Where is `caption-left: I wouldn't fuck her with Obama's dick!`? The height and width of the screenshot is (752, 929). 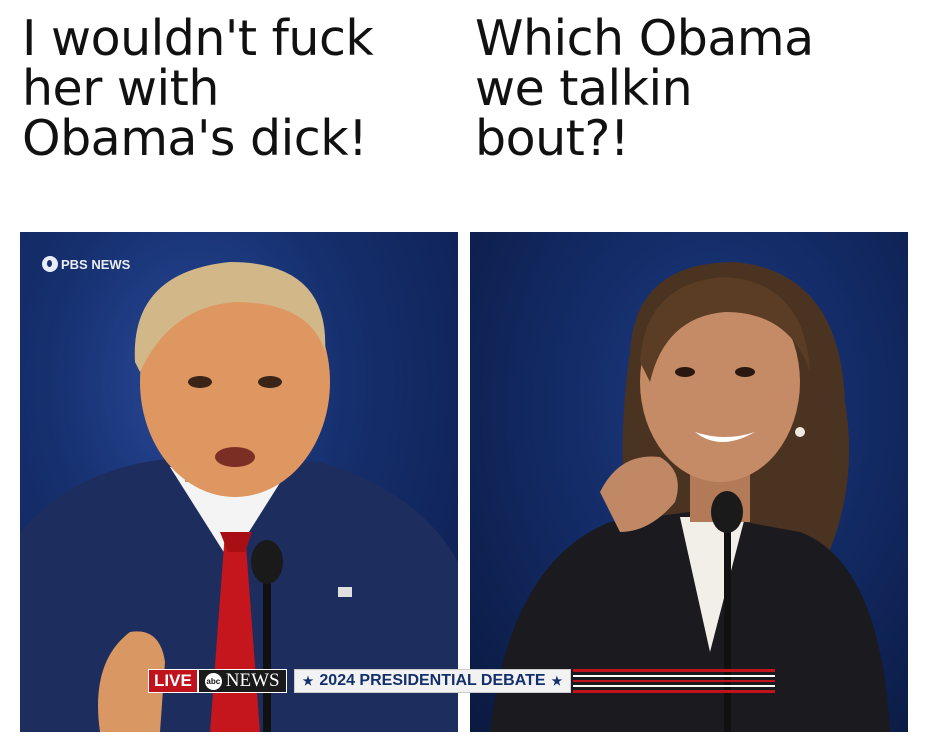
caption-left: I wouldn't fuck her with Obama's dick! is located at coordinates (198, 88).